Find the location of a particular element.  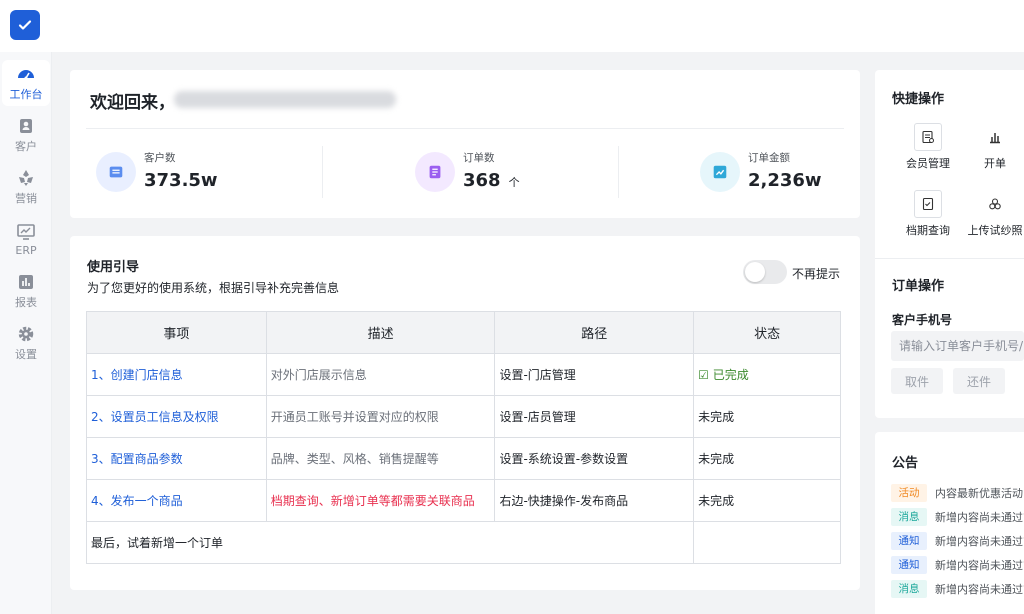

table-row: 3、配置商品参数 品牌、类型、风格、销售提醒等 设置-系统设置-参数设置 未完成 is located at coordinates (463, 458).